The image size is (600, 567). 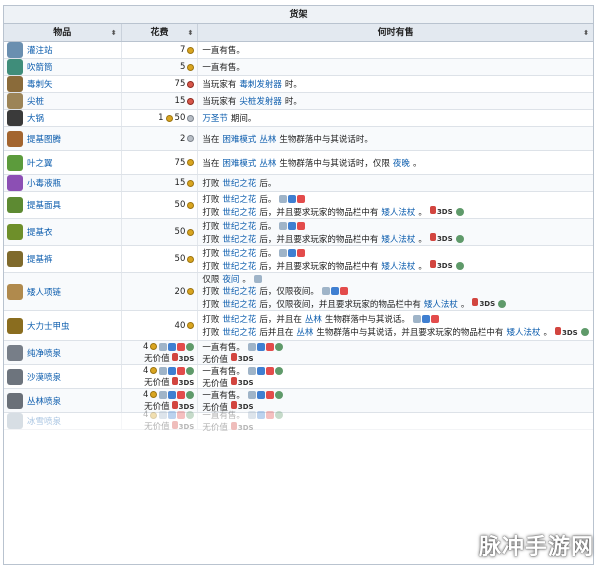 What do you see at coordinates (229, 118) in the screenshot?
I see `availability-line: 万圣节 期间。` at bounding box center [229, 118].